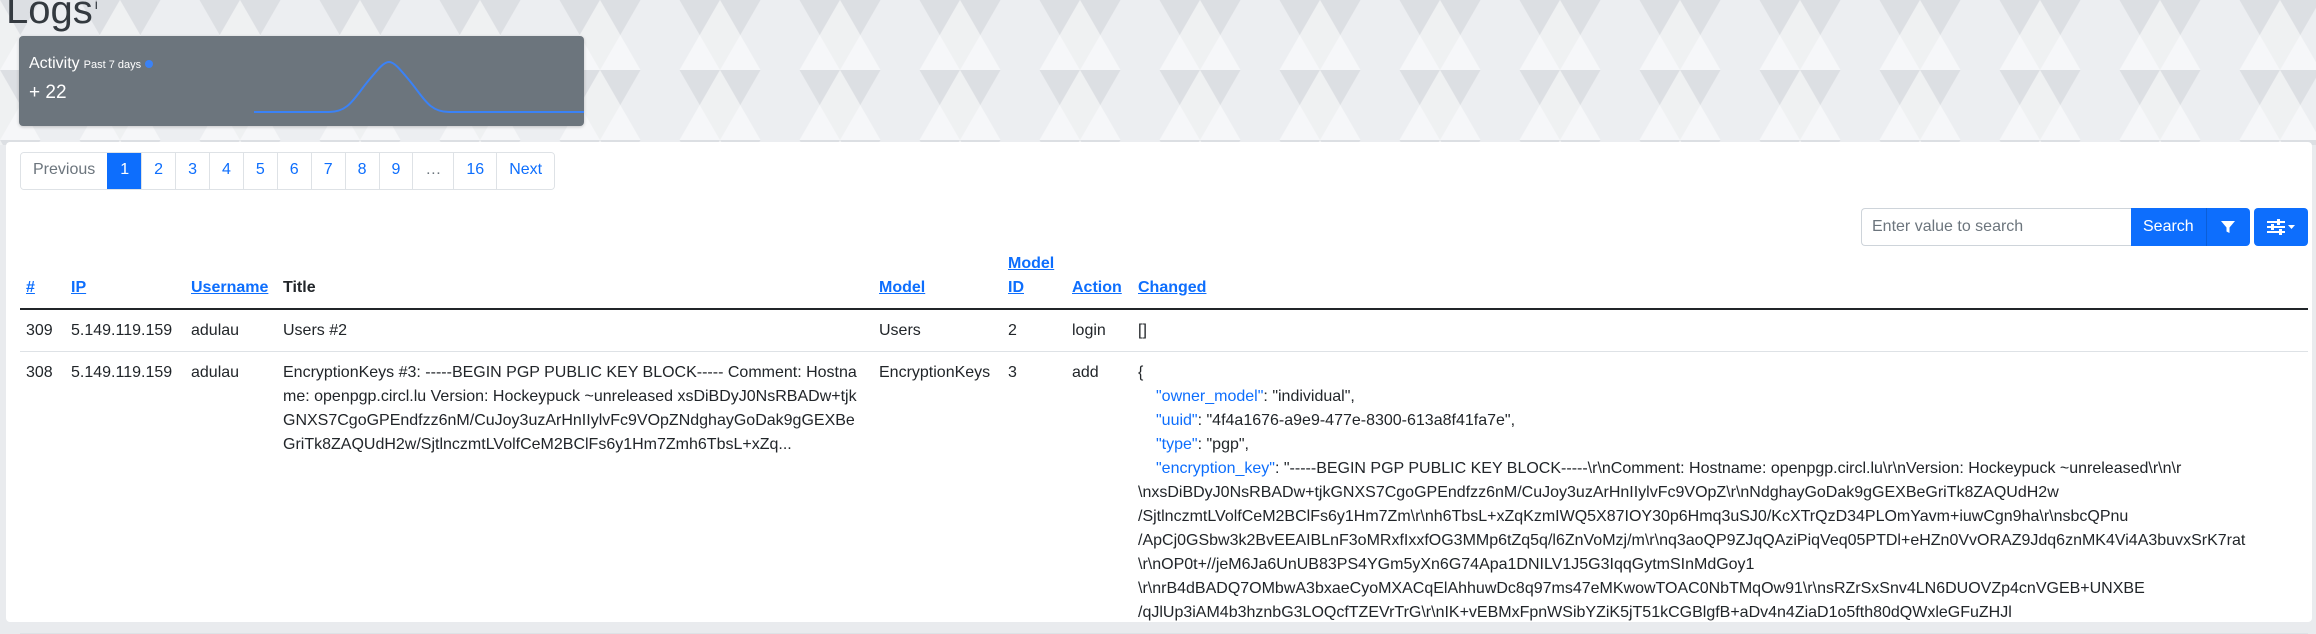 The width and height of the screenshot is (2316, 634). I want to click on pagination-page-5: 5, so click(259, 171).